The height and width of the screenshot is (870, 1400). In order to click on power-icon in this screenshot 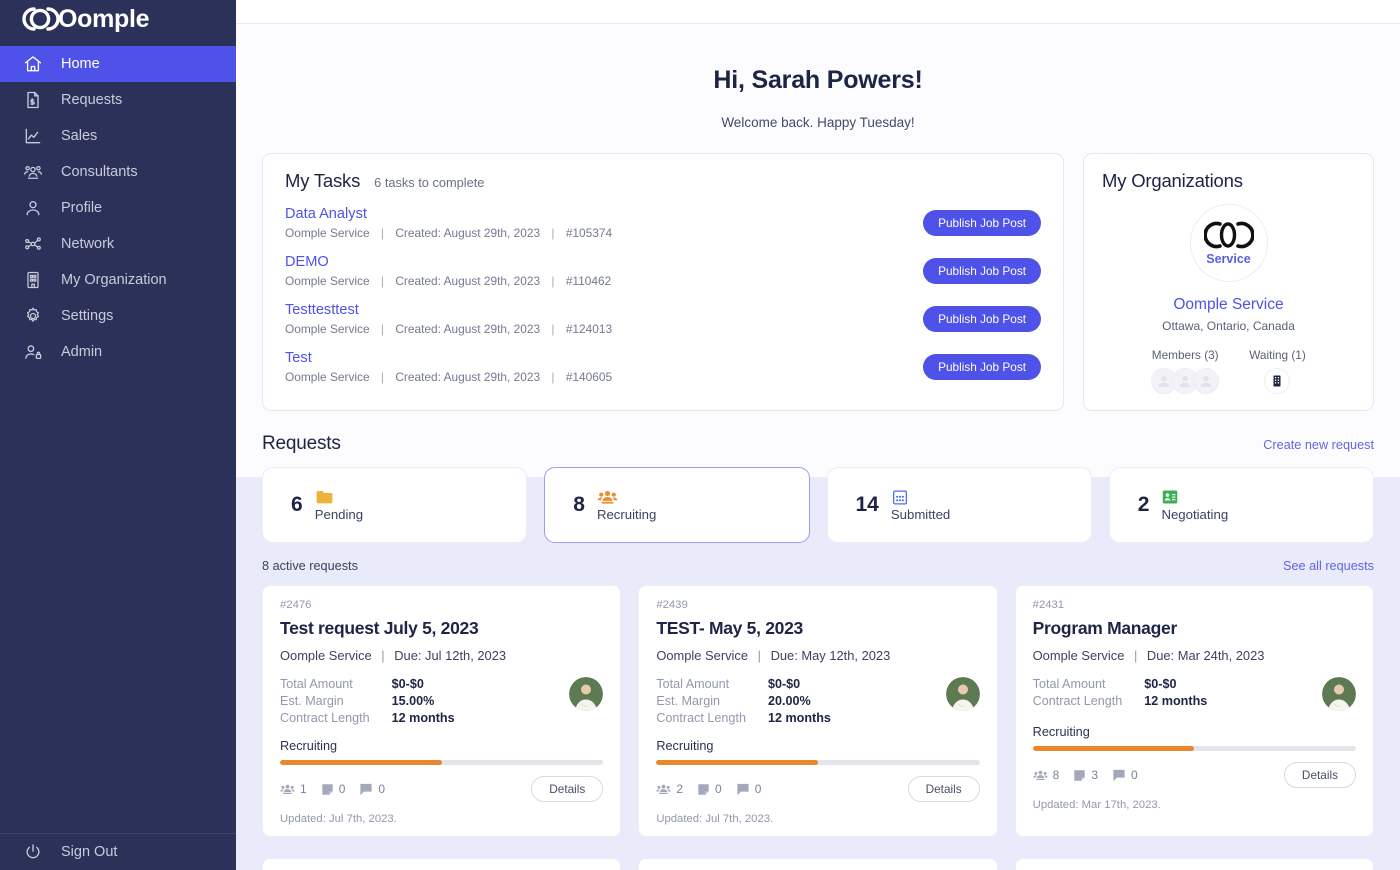, I will do `click(32, 852)`.